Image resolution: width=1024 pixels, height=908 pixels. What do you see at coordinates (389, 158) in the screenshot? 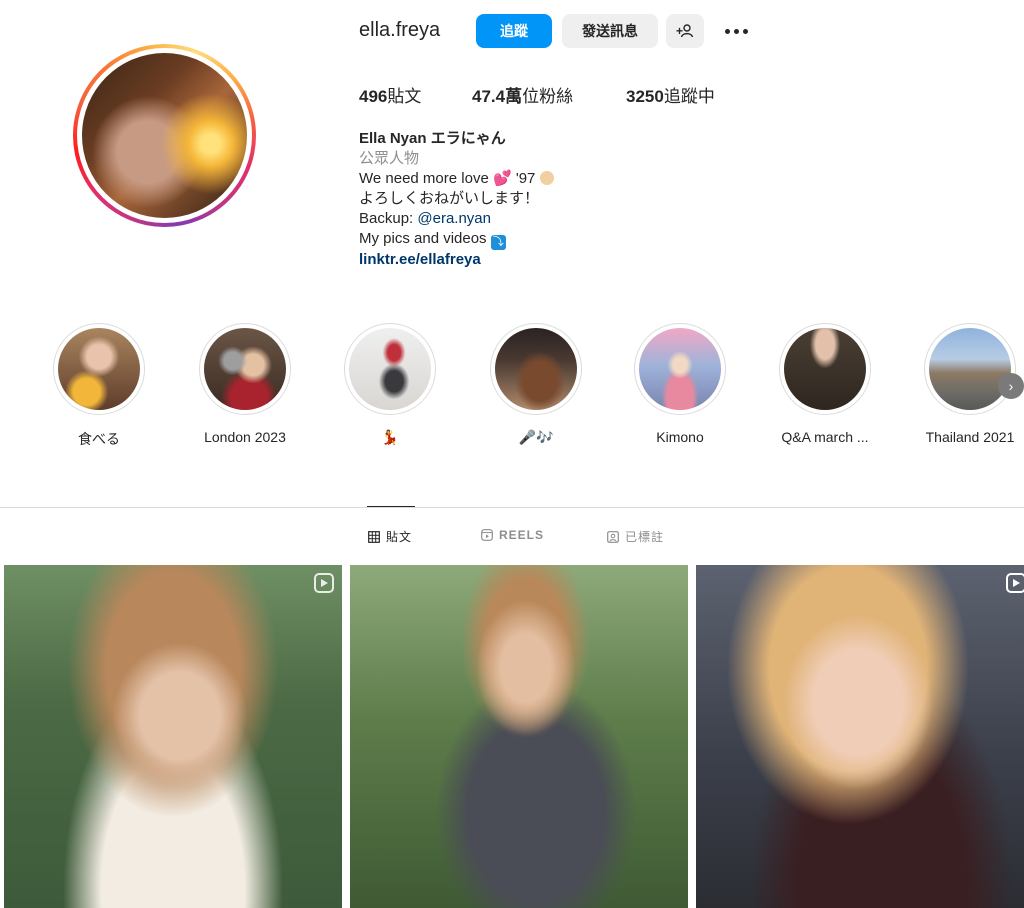
I see `category-label: 公眾人物` at bounding box center [389, 158].